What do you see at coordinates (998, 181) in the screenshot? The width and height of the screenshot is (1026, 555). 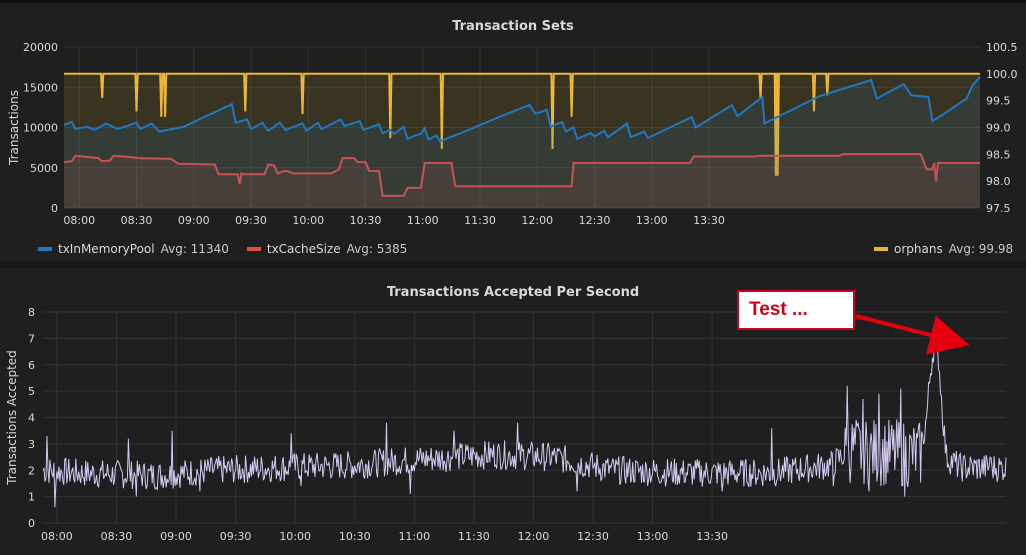 I see `y2-tick-label: 98.0` at bounding box center [998, 181].